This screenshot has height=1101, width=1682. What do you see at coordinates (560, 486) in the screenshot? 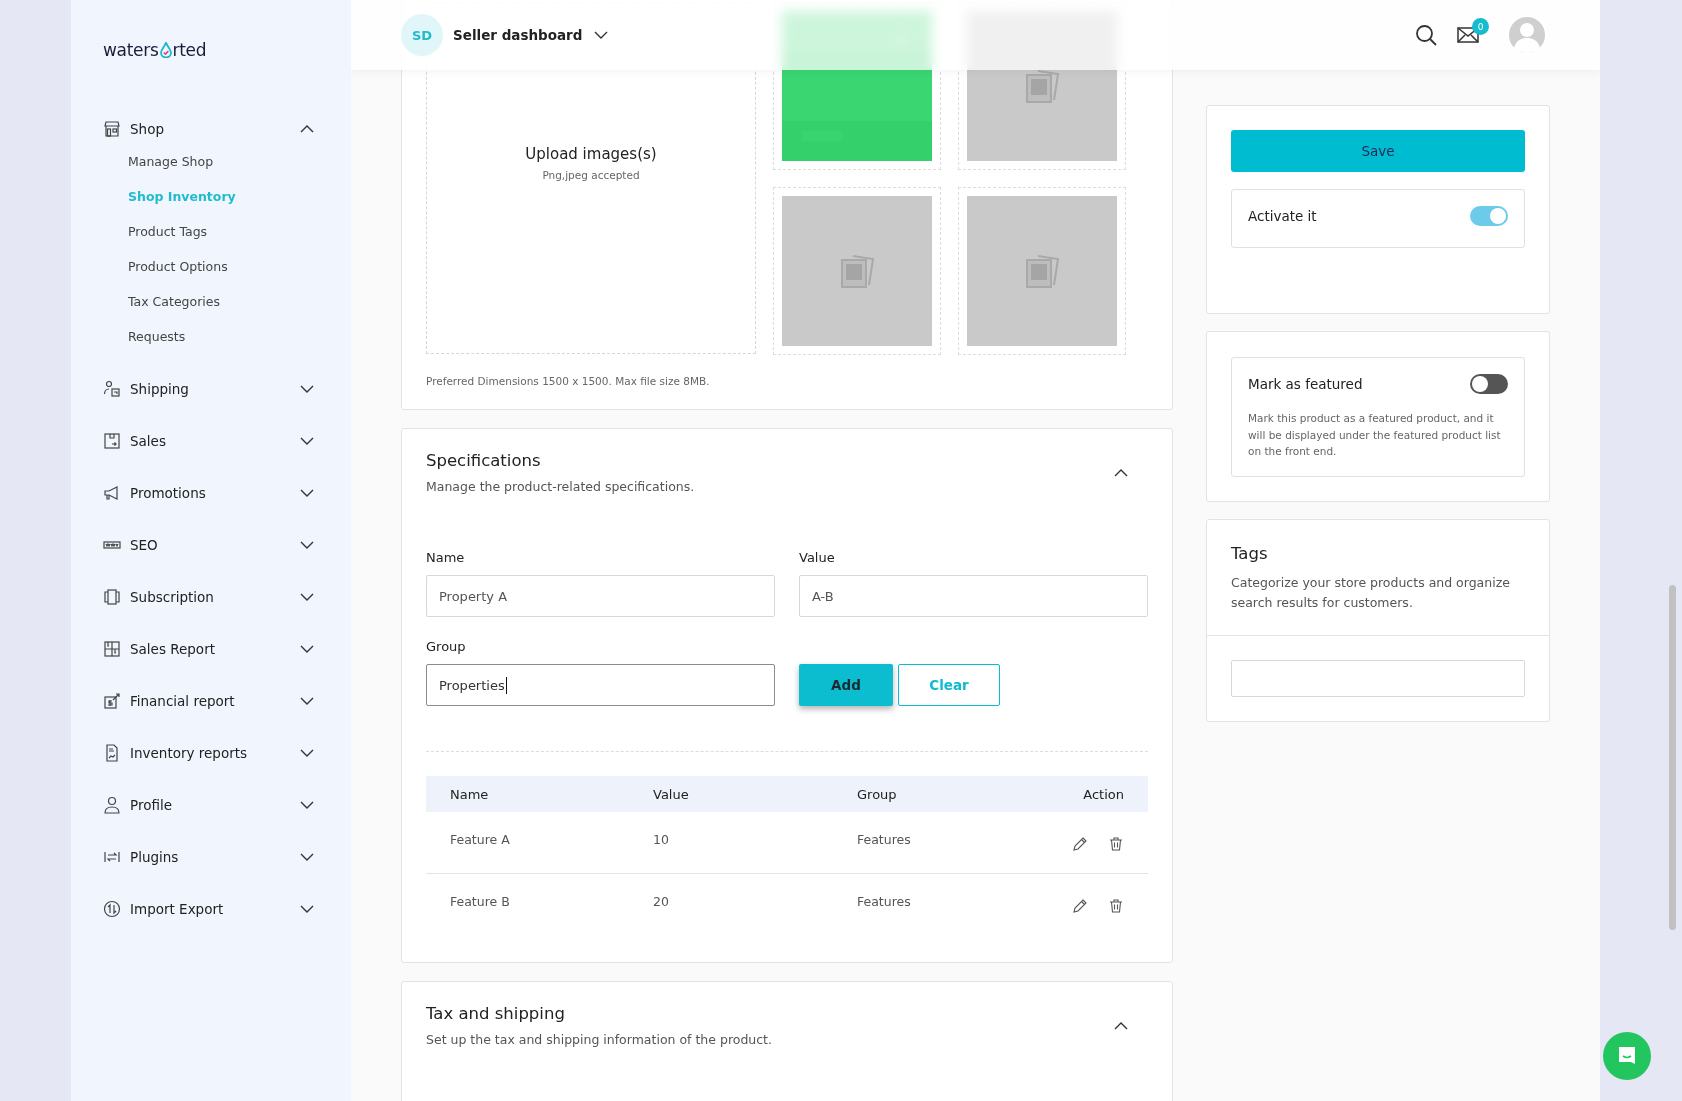
I see `section-subtitle: Manage the product-related specifications.` at bounding box center [560, 486].